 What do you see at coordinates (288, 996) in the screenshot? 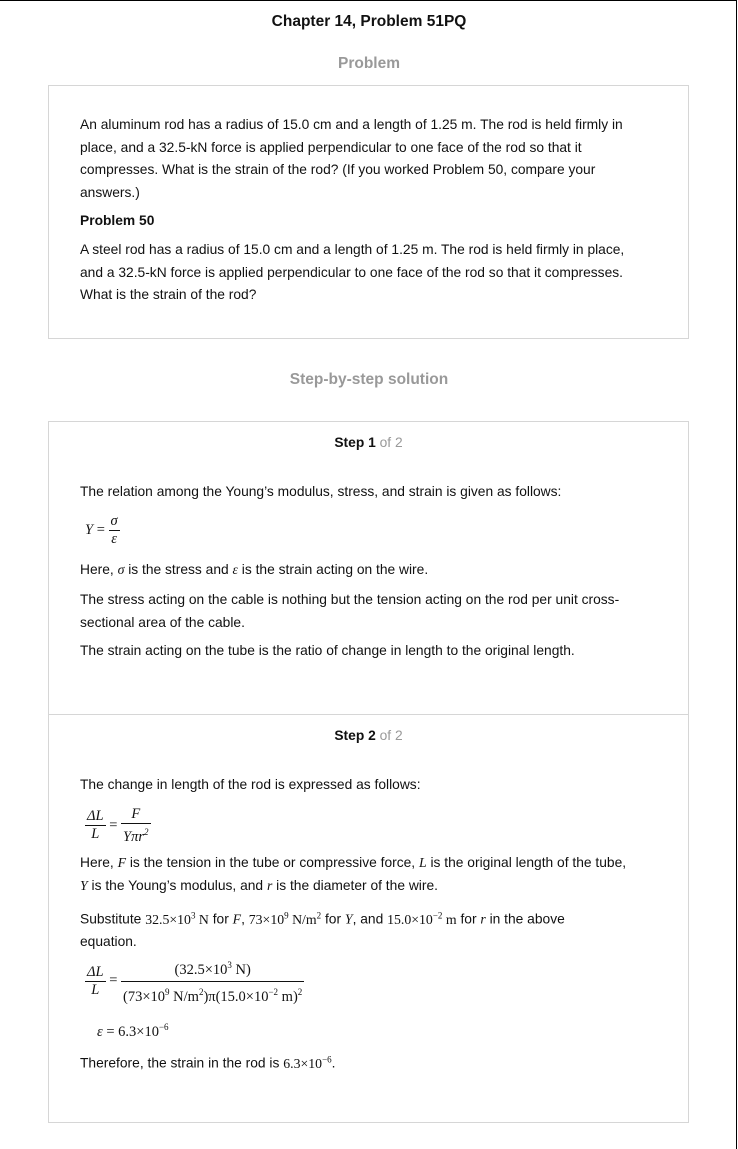
I see `text: m)` at bounding box center [288, 996].